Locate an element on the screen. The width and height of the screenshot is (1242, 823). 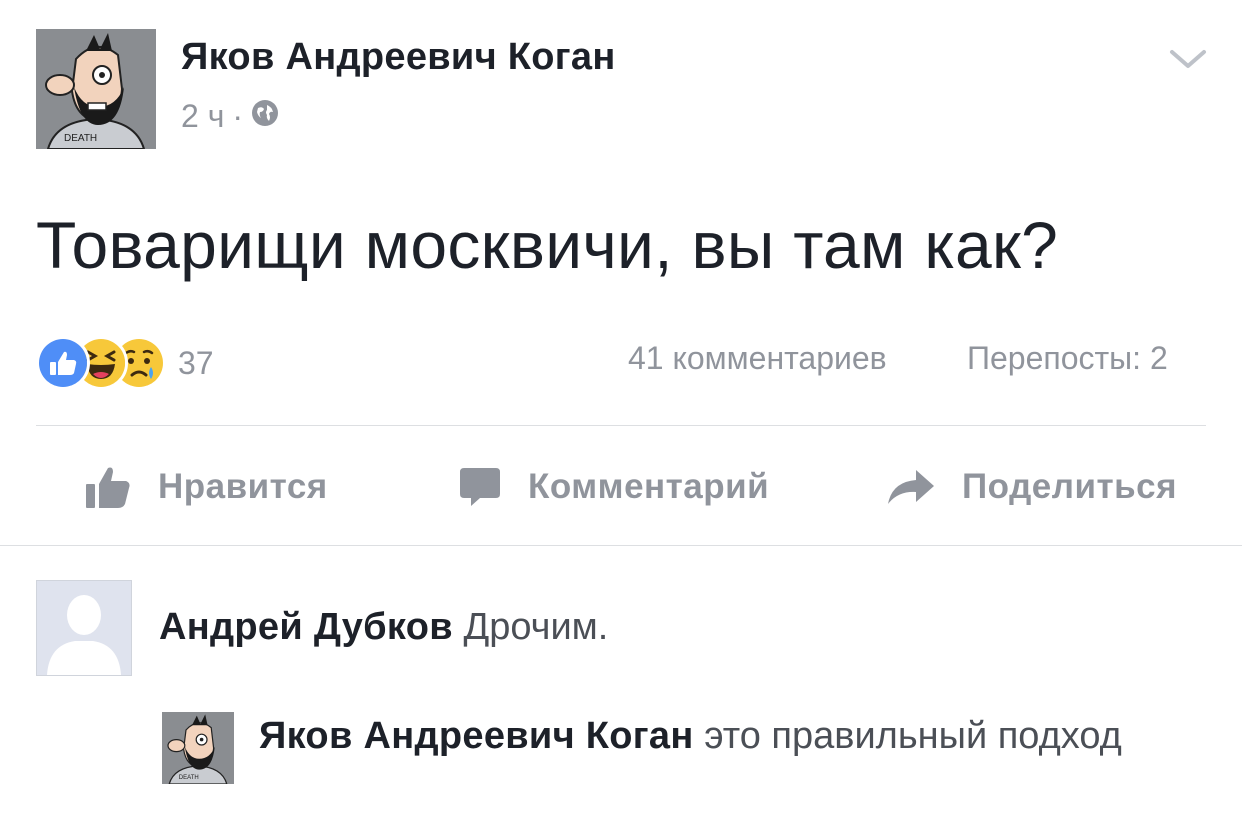
speech-bubble-icon is located at coordinates (480, 487).